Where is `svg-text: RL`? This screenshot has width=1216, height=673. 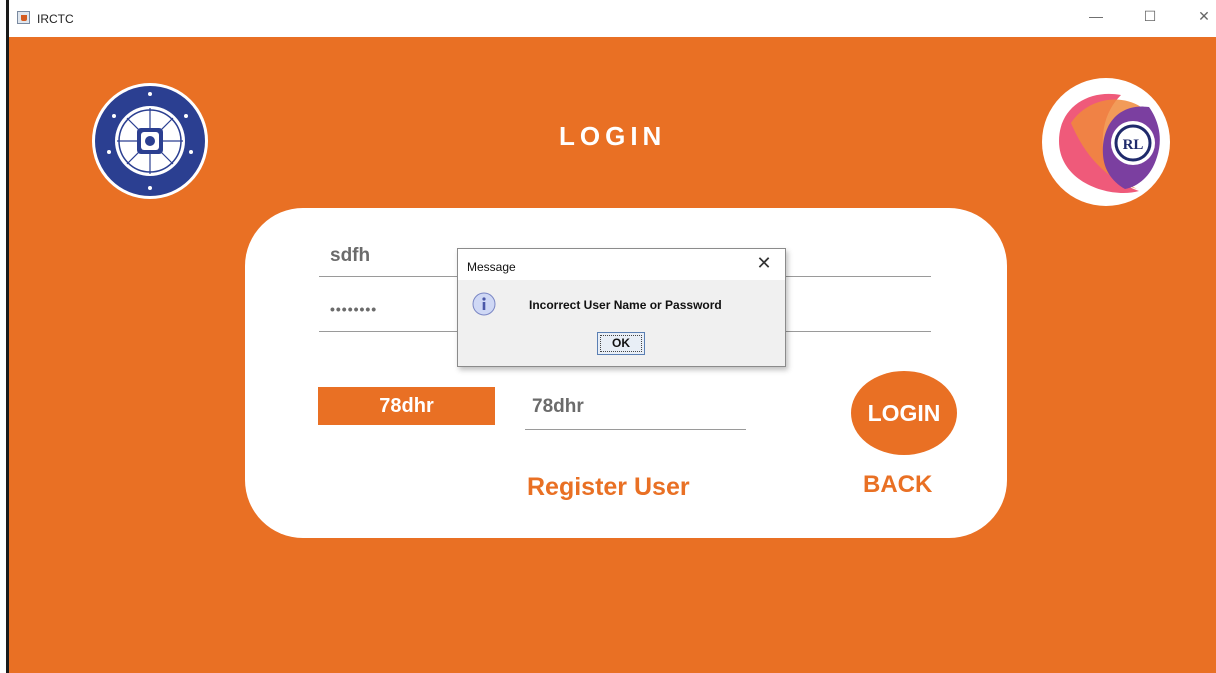 svg-text: RL is located at coordinates (1133, 145).